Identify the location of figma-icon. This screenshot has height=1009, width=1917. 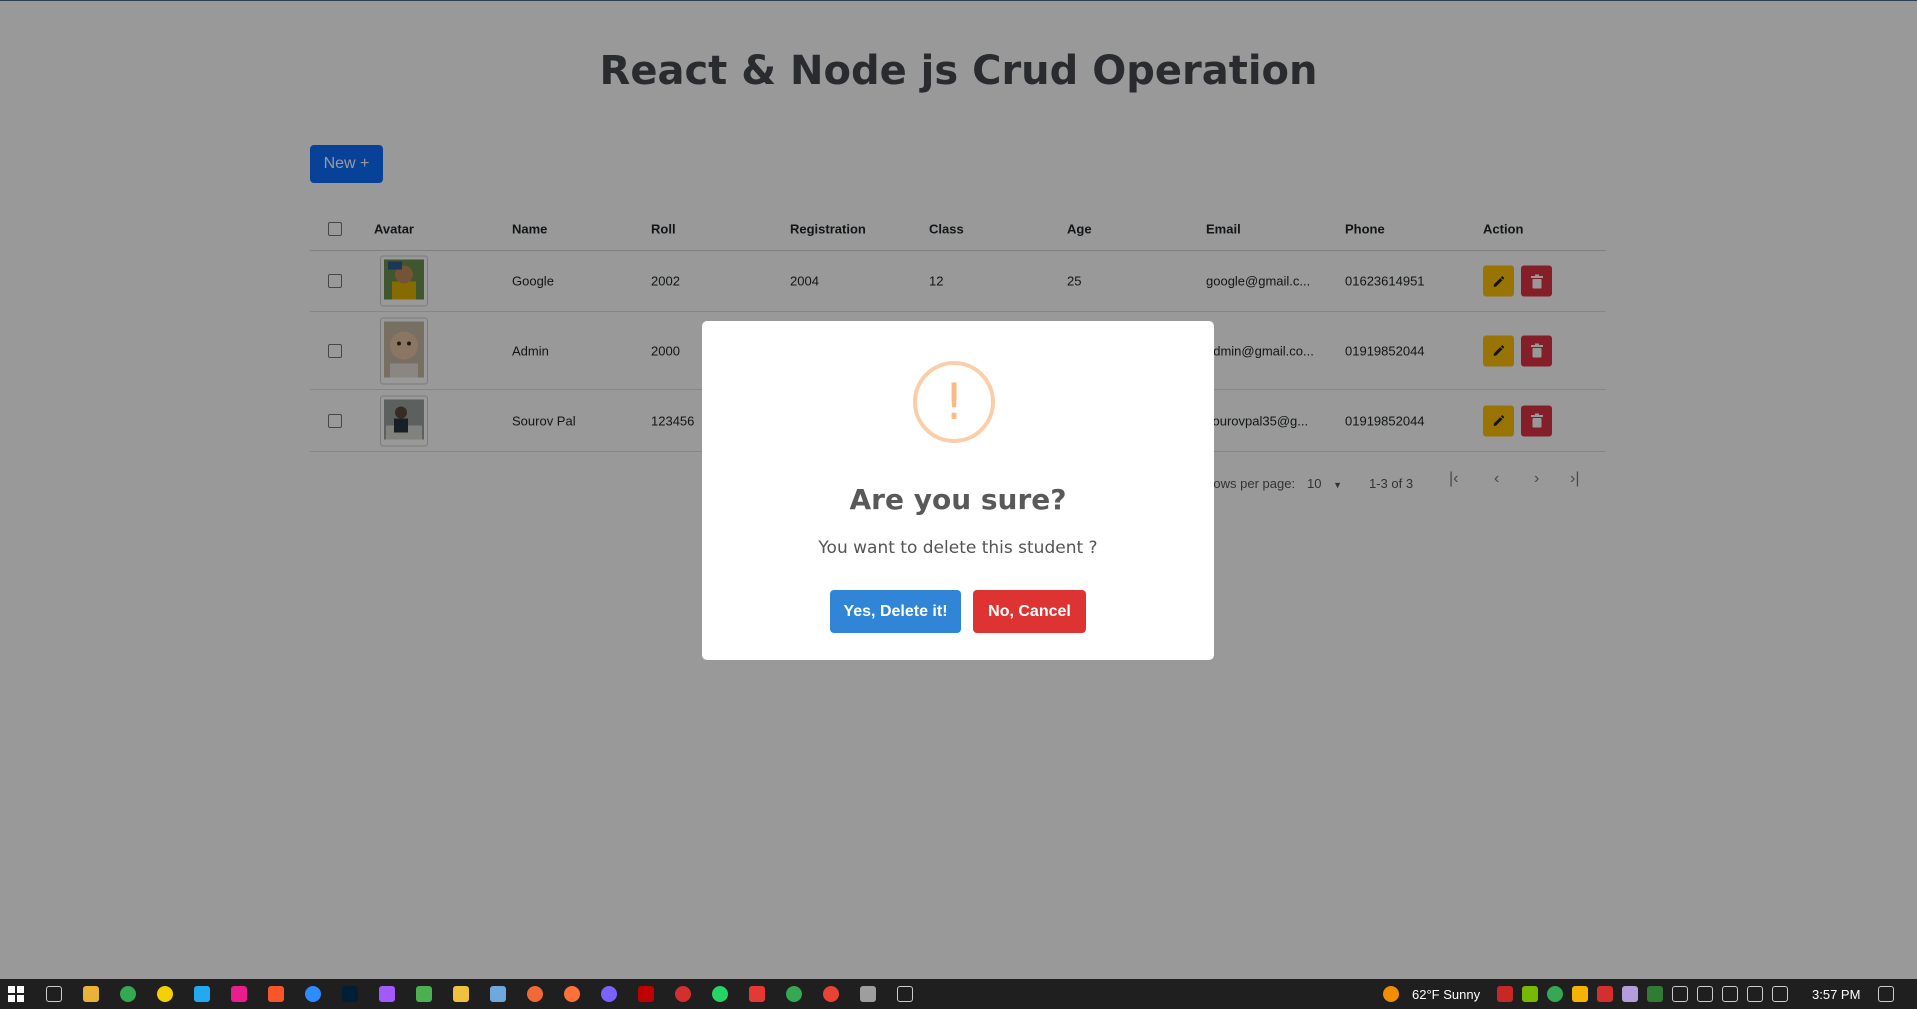
(387, 994).